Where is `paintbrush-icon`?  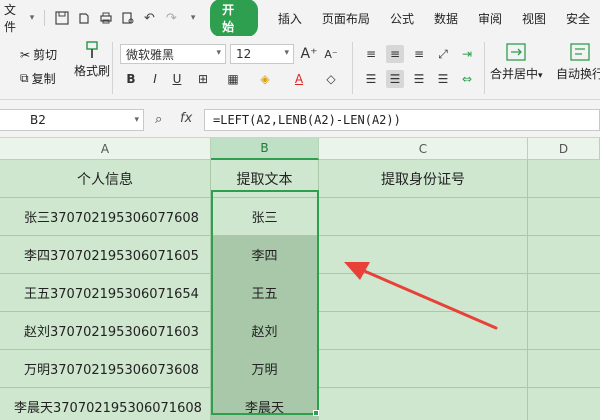
paintbrush-icon is located at coordinates (92, 49).